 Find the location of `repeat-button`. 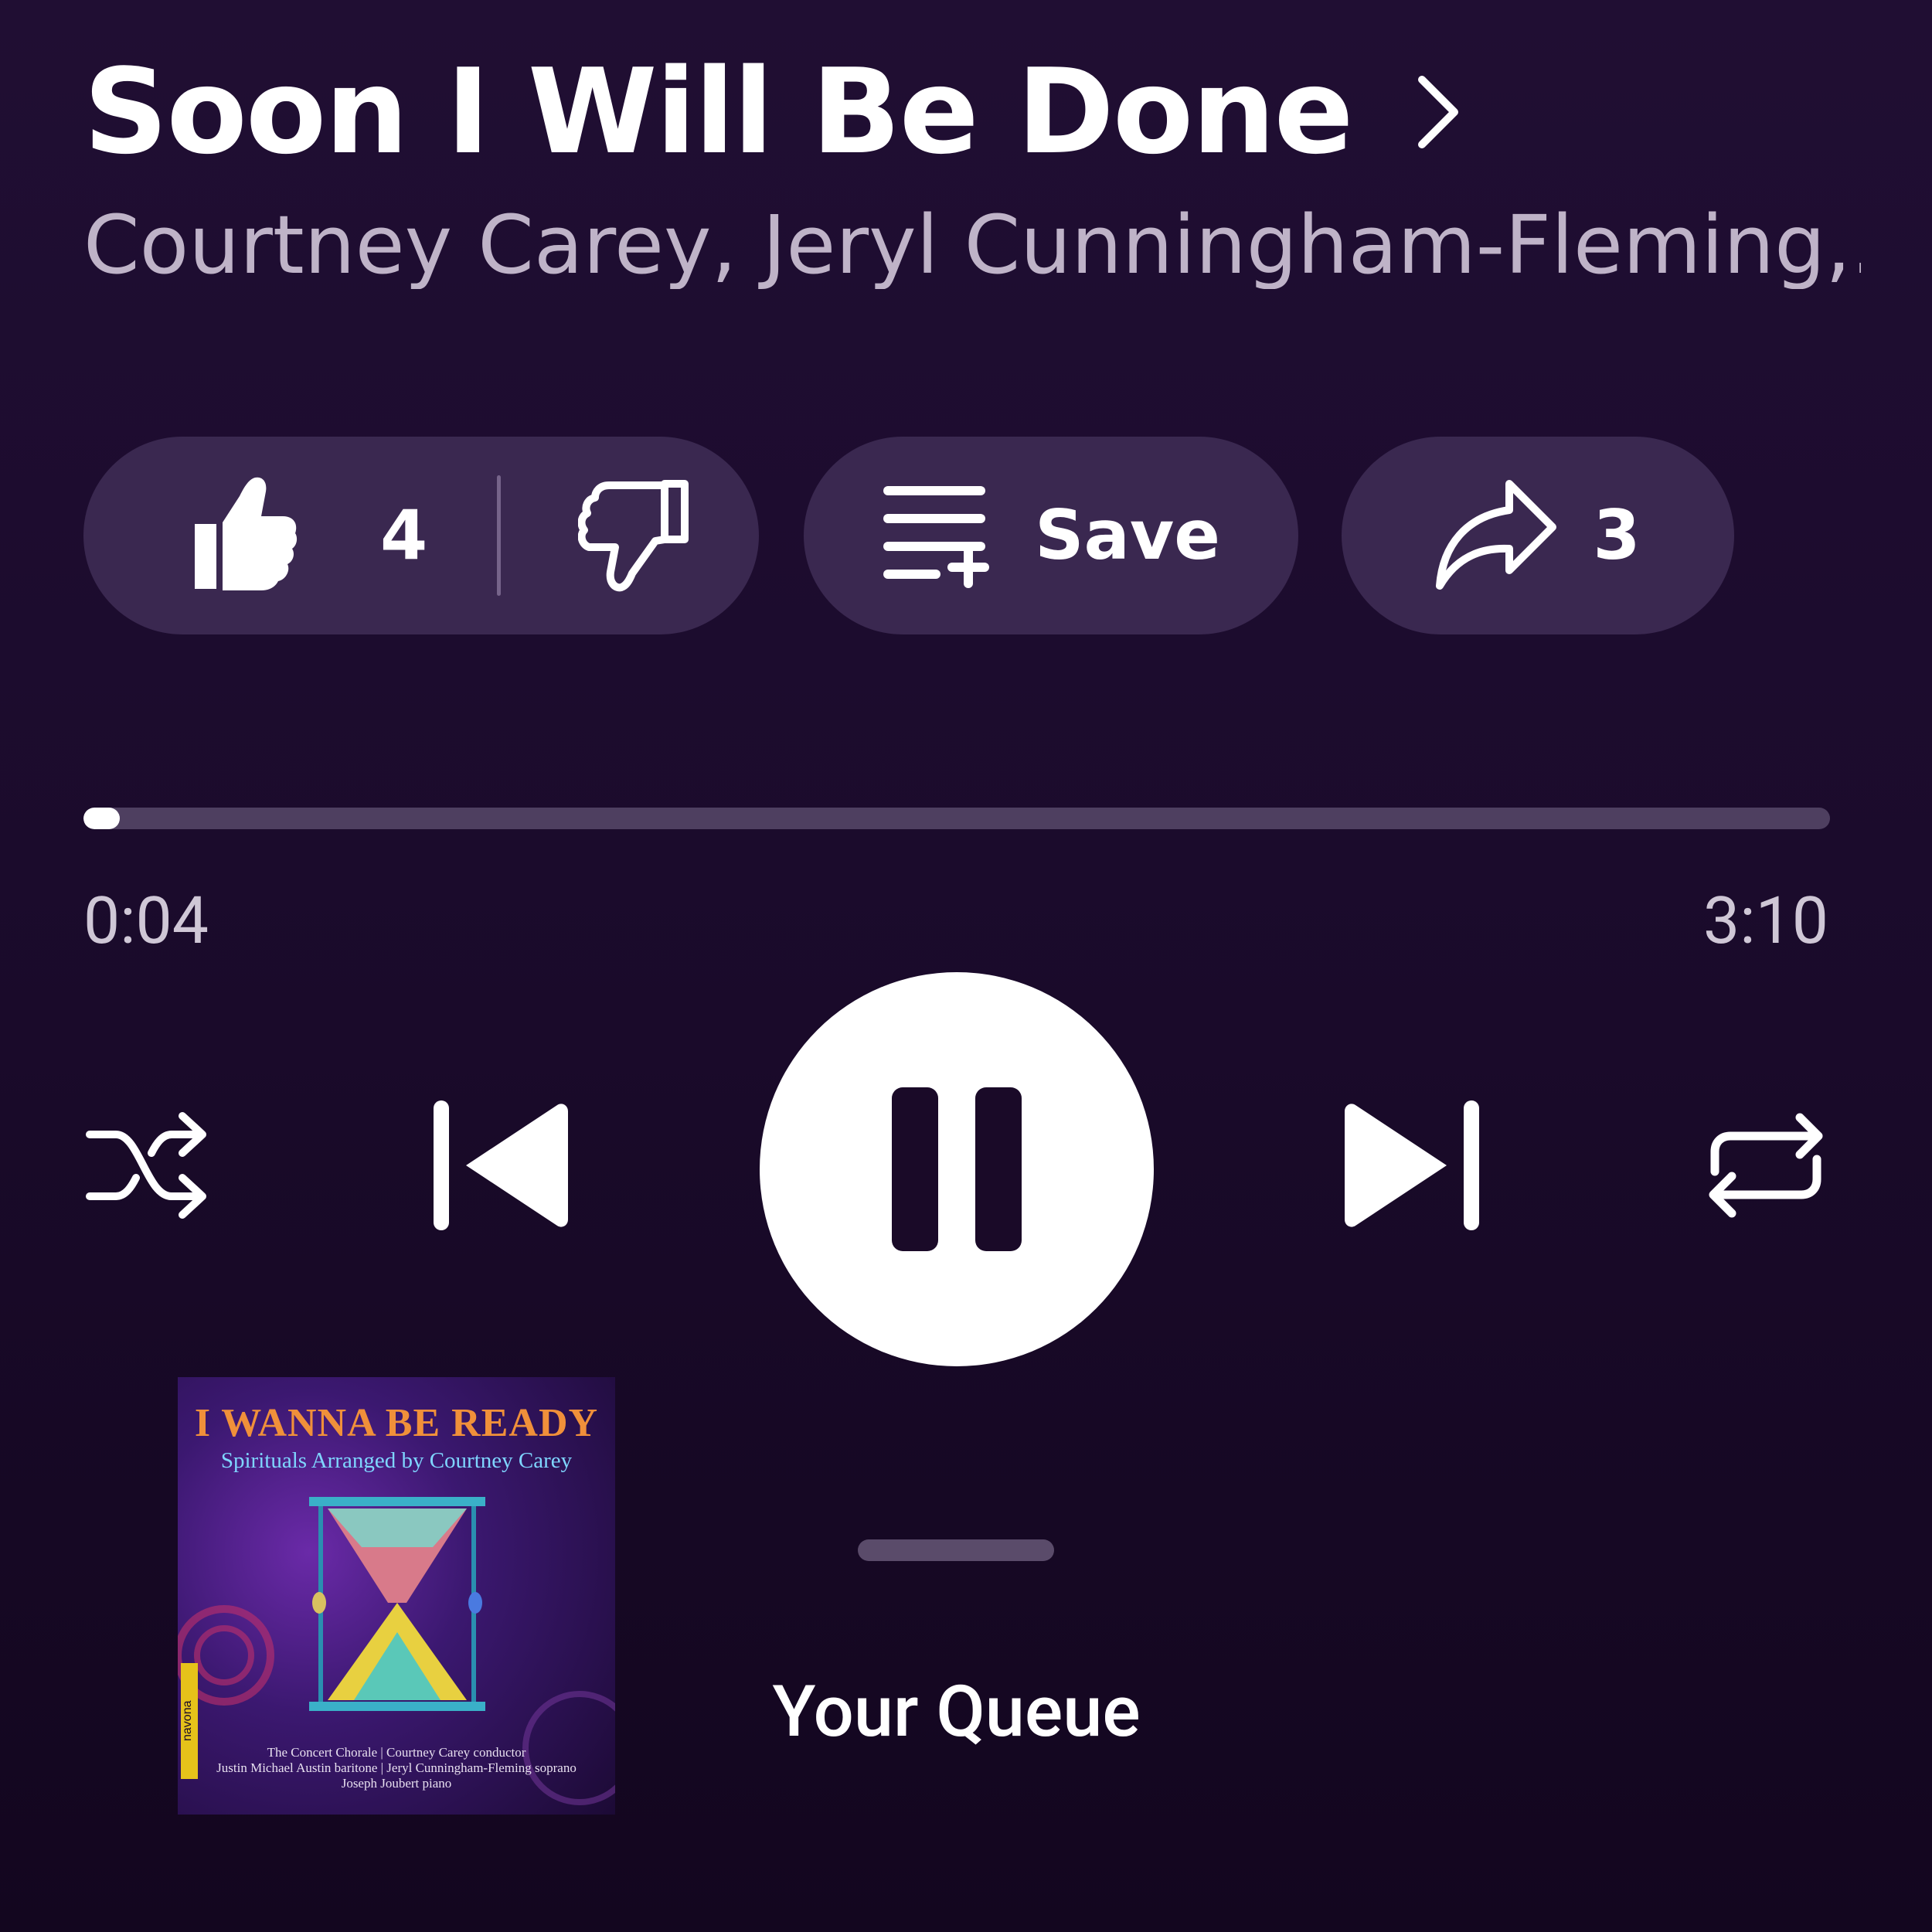

repeat-button is located at coordinates (1766, 1166).